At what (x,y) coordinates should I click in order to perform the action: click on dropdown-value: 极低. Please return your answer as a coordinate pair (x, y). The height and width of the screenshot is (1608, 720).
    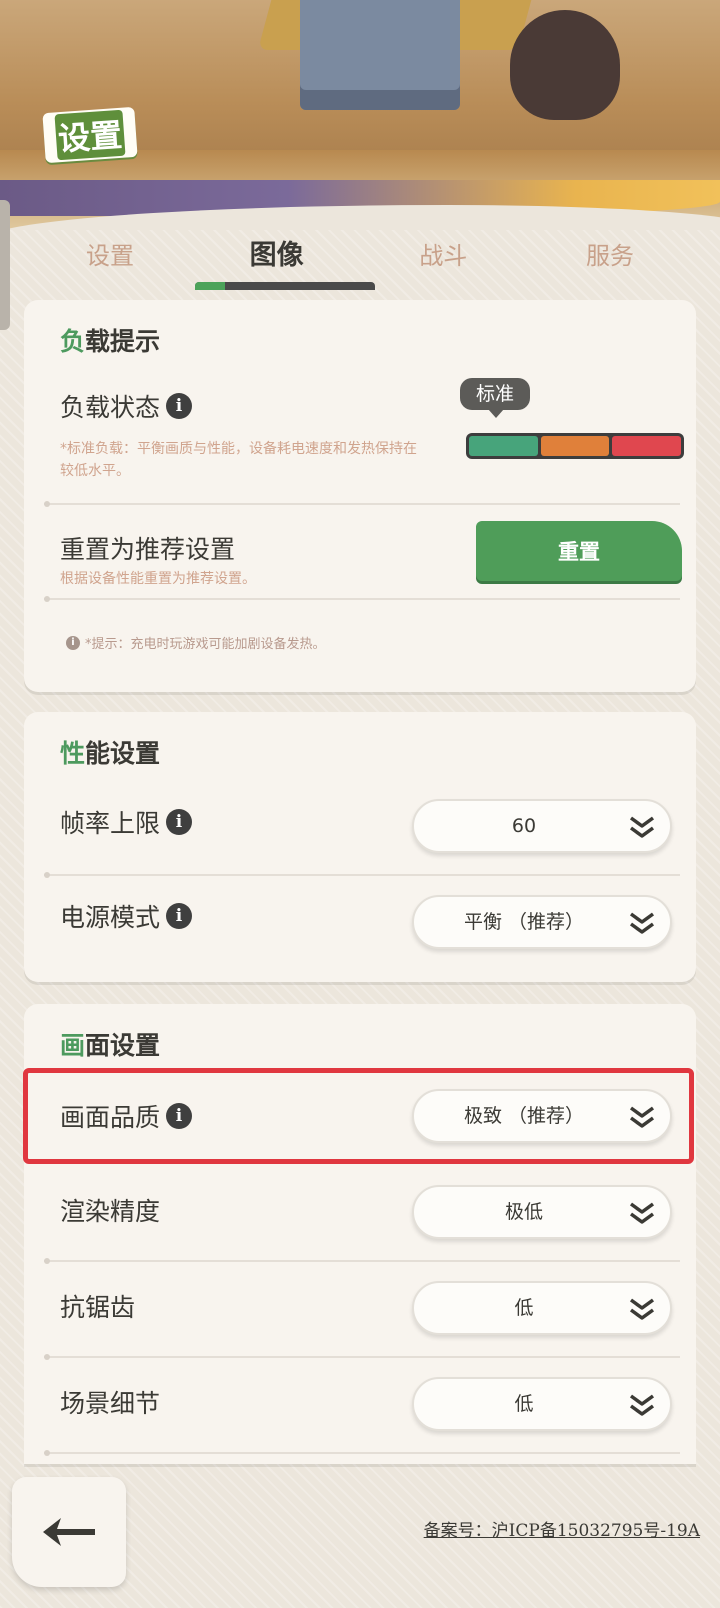
    Looking at the image, I should click on (523, 1212).